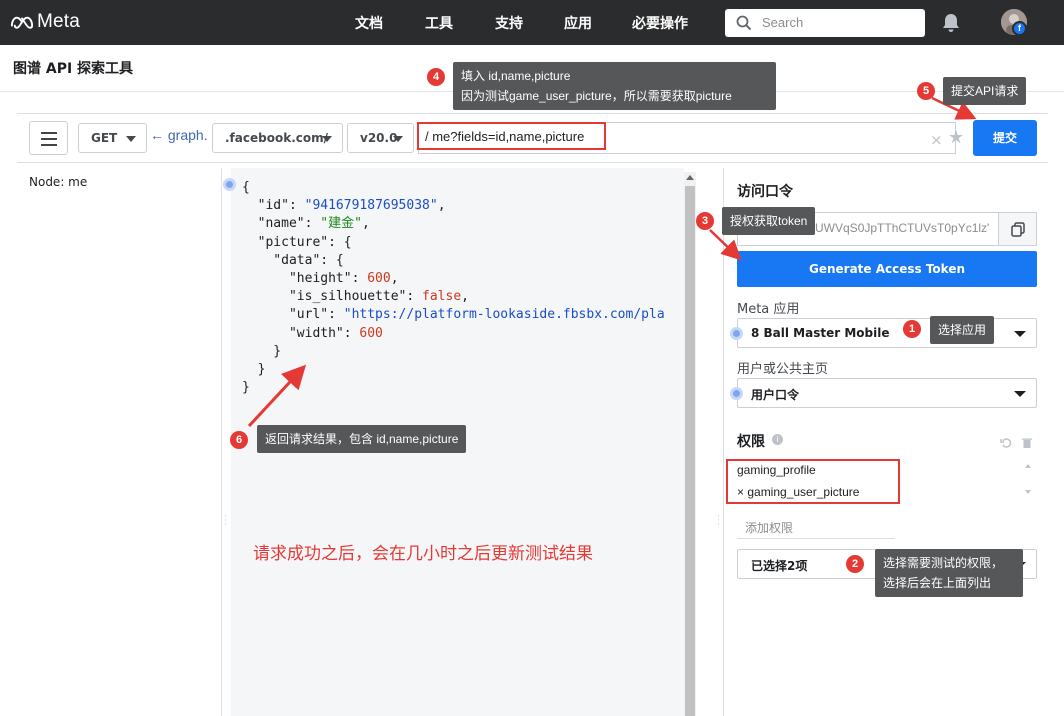 The width and height of the screenshot is (1064, 716). I want to click on response-marker-icon, so click(229, 184).